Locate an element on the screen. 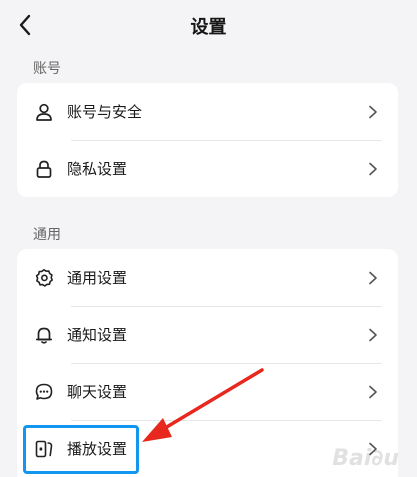 The width and height of the screenshot is (417, 477). settings-item-privacy: 隐私设置 is located at coordinates (207, 168).